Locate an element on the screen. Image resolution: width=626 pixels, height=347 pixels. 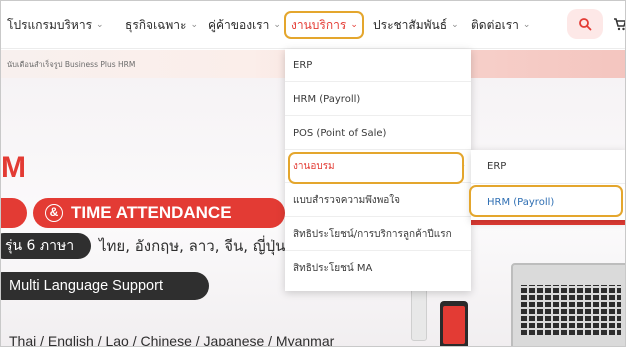
nav-item-specific-business: ธุรกิจเฉพาะ ⌄ is located at coordinates (161, 25).